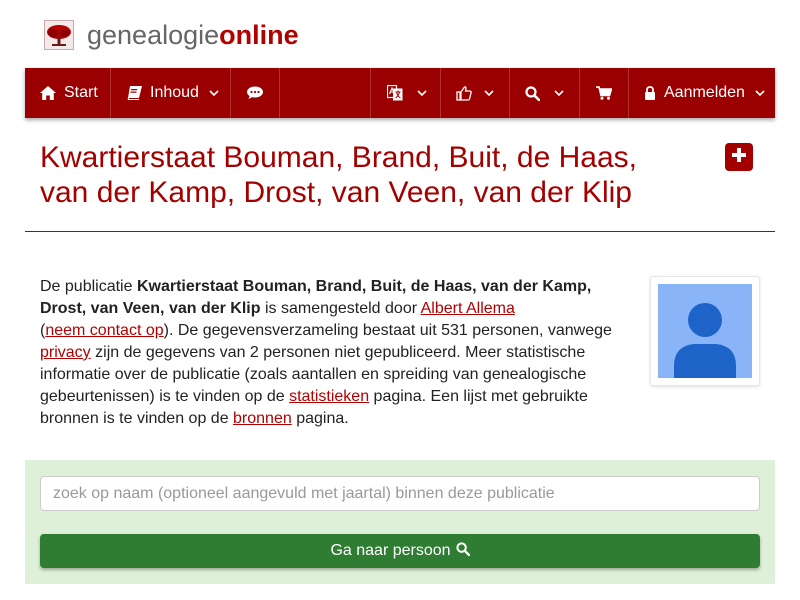  What do you see at coordinates (259, 34) in the screenshot?
I see `brand-name-part2: online` at bounding box center [259, 34].